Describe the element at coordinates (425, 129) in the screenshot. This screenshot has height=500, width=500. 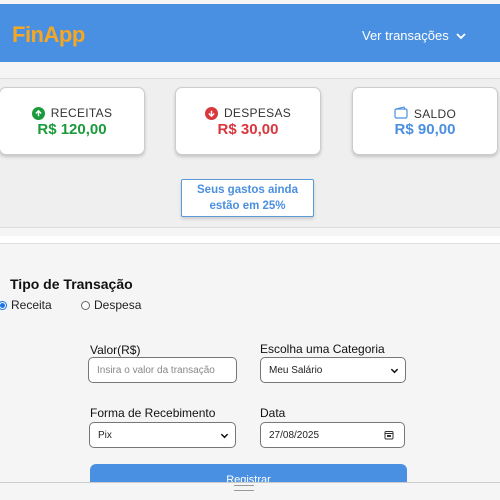
I see `balance-value: R$ 90,00` at that location.